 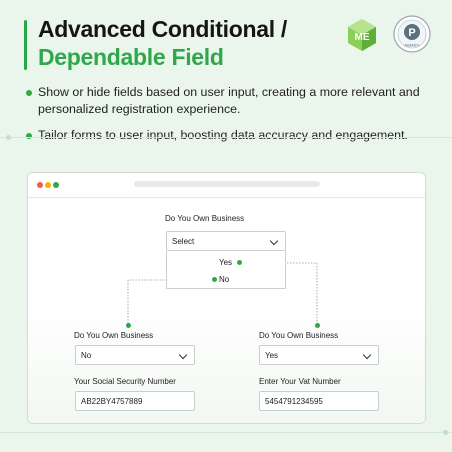 I want to click on me-logo-icon: ME, so click(x=362, y=35).